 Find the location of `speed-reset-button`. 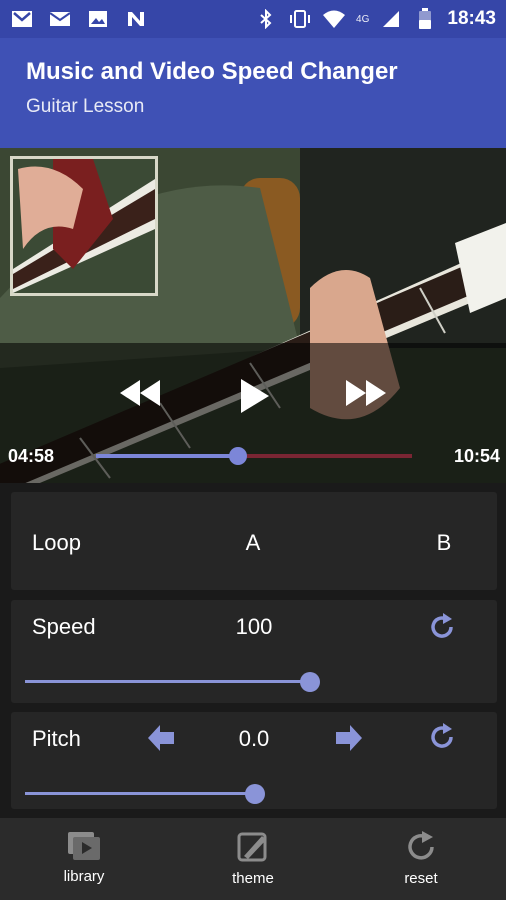

speed-reset-button is located at coordinates (442, 627).